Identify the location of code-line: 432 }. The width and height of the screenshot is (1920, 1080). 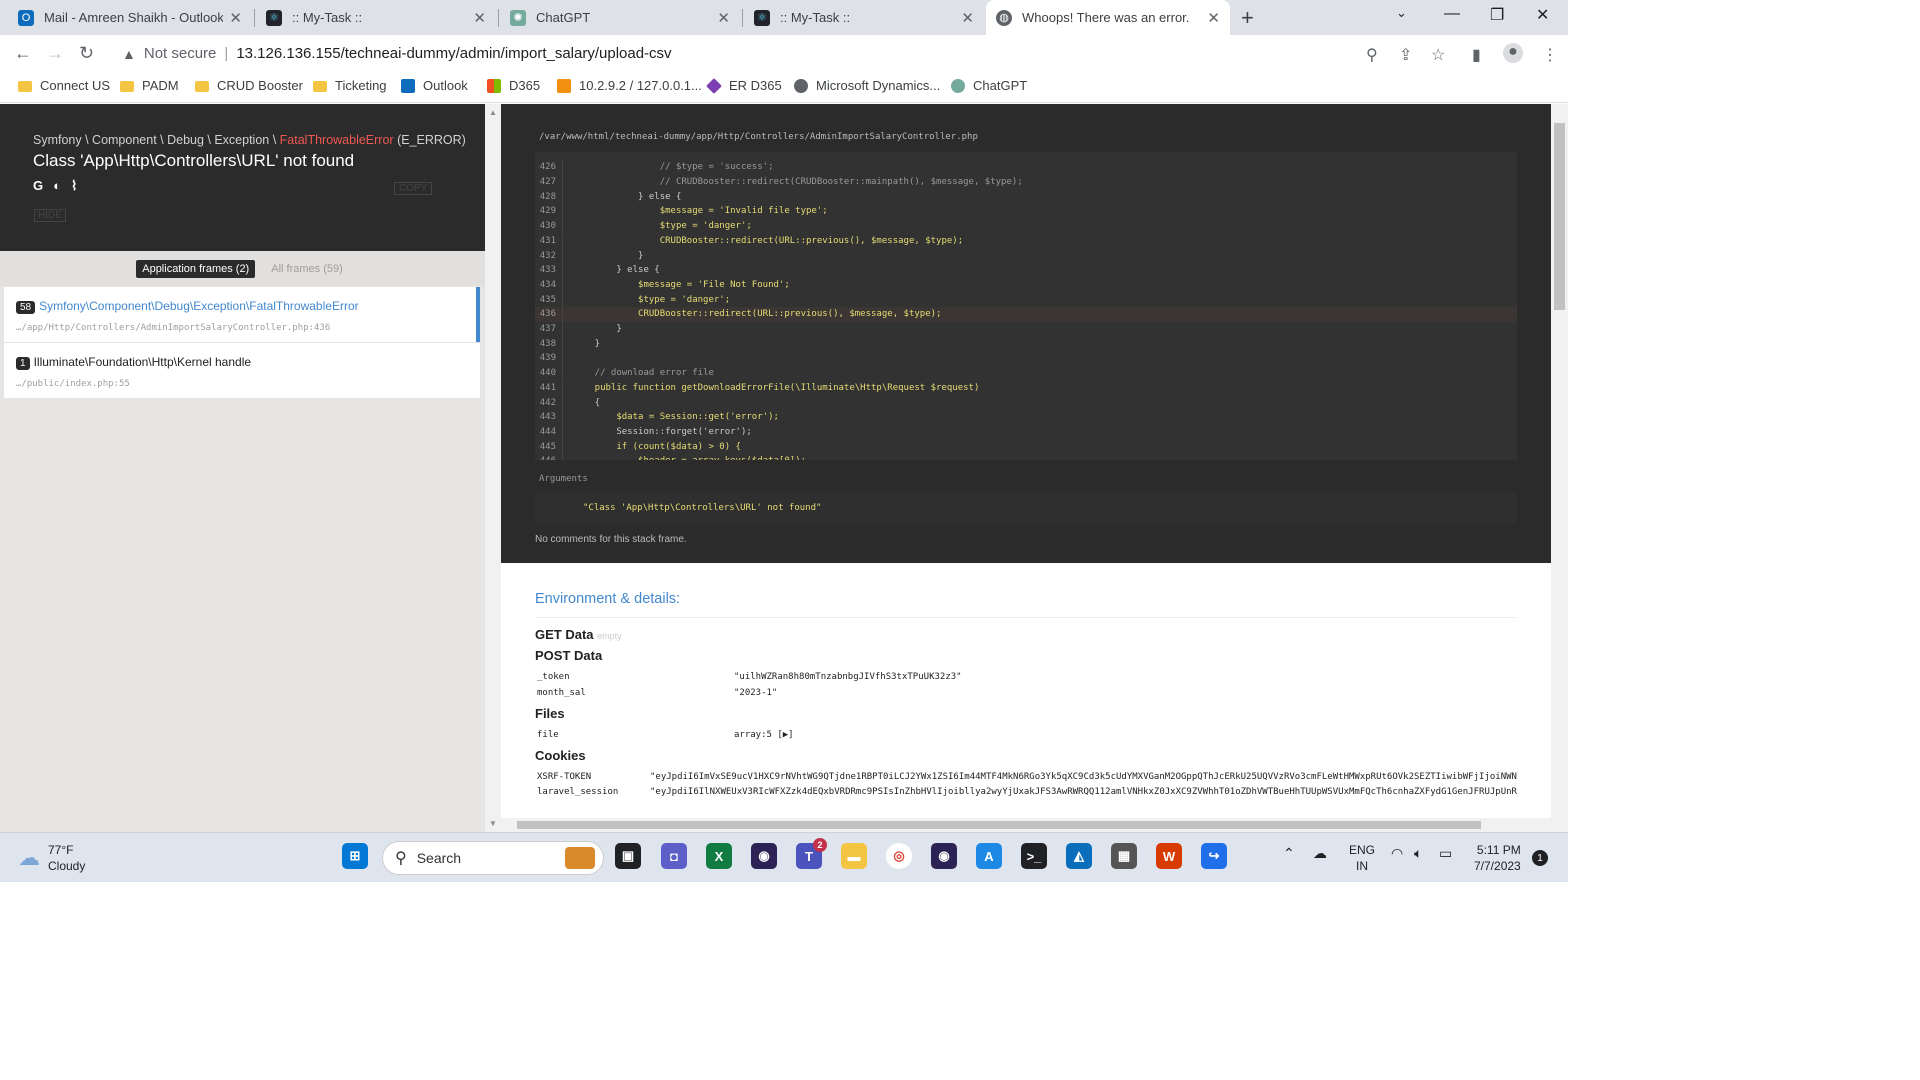
(1026, 255).